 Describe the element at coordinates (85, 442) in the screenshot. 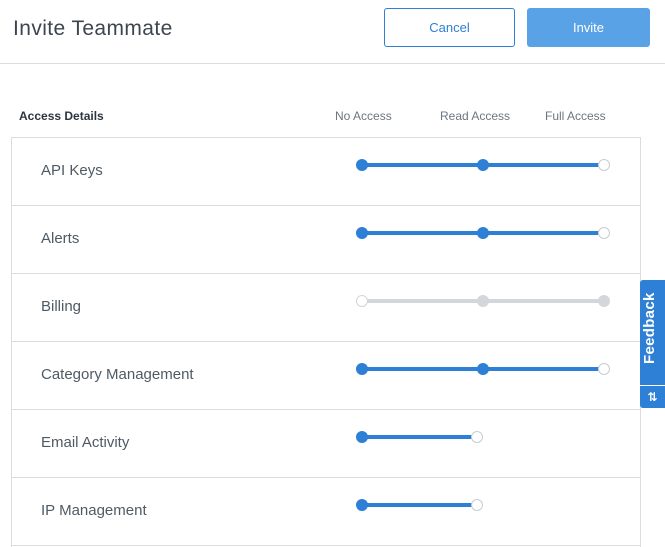

I see `access-row-label: Email Activity` at that location.